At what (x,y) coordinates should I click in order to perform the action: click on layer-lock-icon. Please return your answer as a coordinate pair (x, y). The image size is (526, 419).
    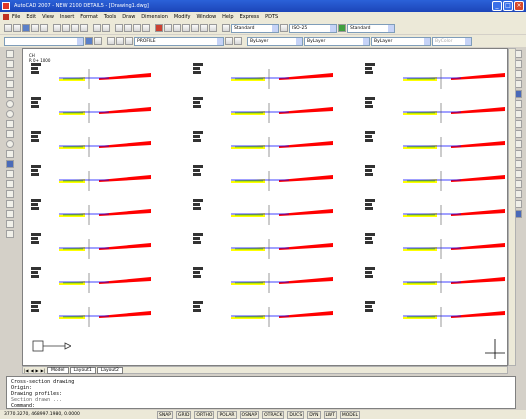
    Looking at the image, I should click on (129, 41).